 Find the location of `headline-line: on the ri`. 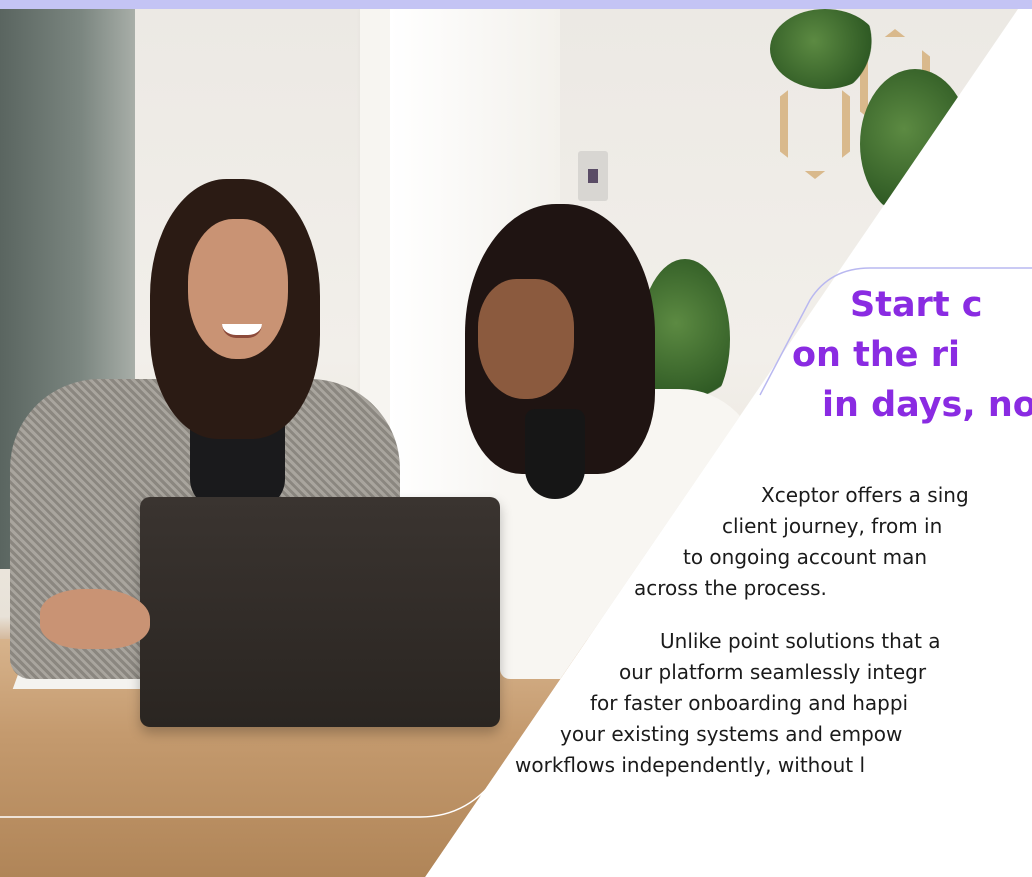

headline-line: on the ri is located at coordinates (876, 355).